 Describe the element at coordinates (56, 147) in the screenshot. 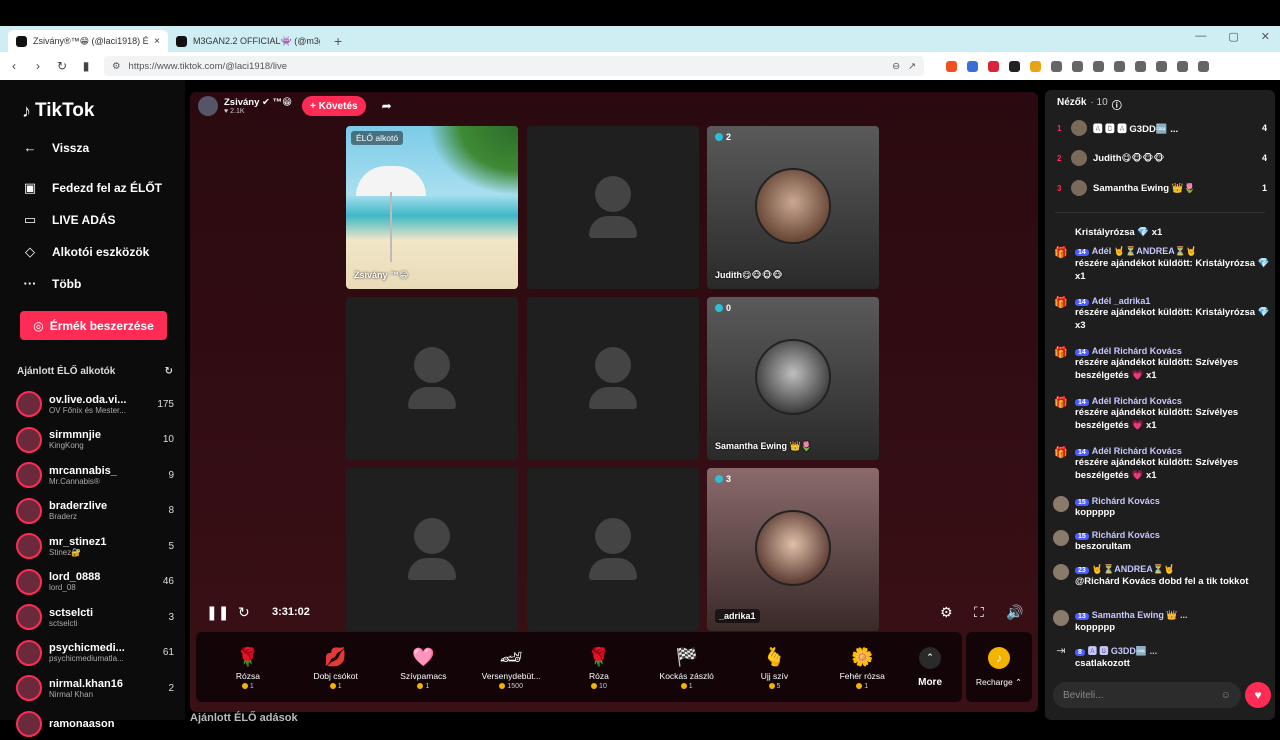

I see `sidebar-item-back: ← Vissza` at that location.